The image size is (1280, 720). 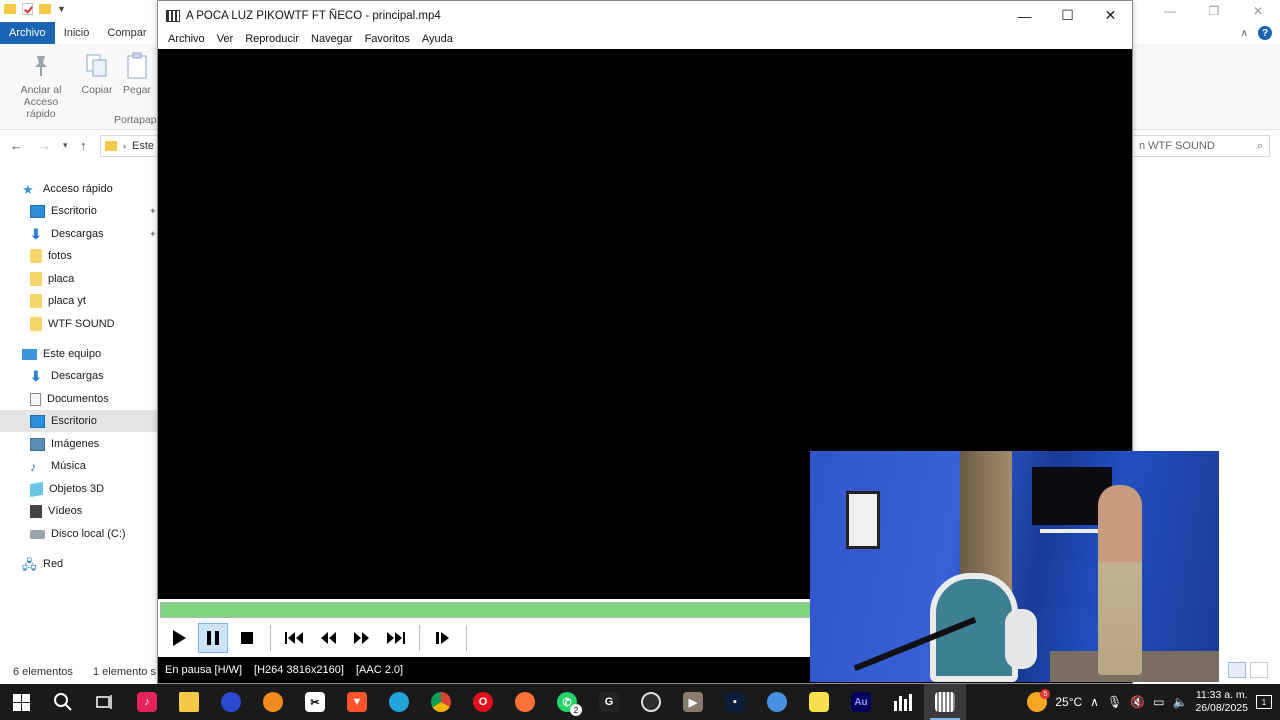 I want to click on network-icon: ▭, so click(x=1158, y=702).